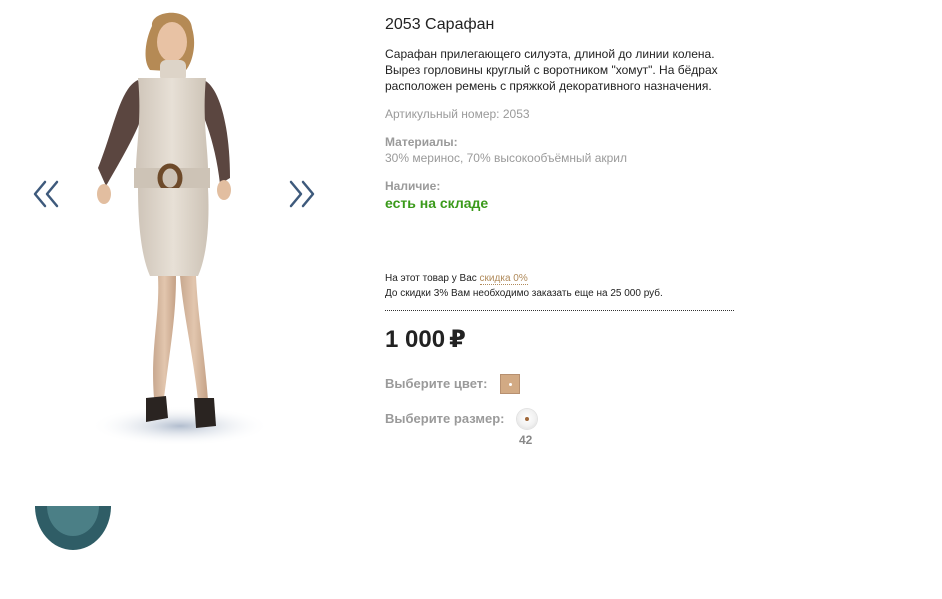  I want to click on next-image-button, so click(301, 194).